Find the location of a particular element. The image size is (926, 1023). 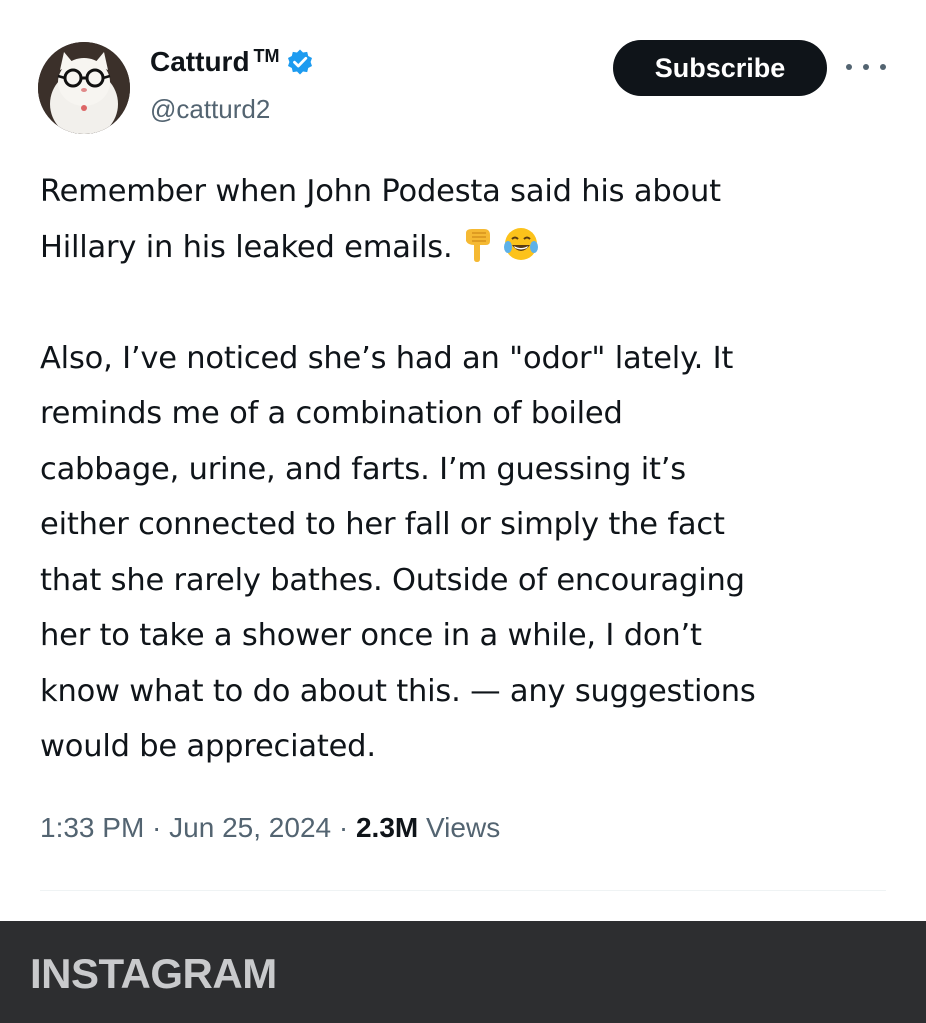

tweet-meta: 1:33 PM · Jun 25, 2024 · 2.3M Views is located at coordinates (270, 828).